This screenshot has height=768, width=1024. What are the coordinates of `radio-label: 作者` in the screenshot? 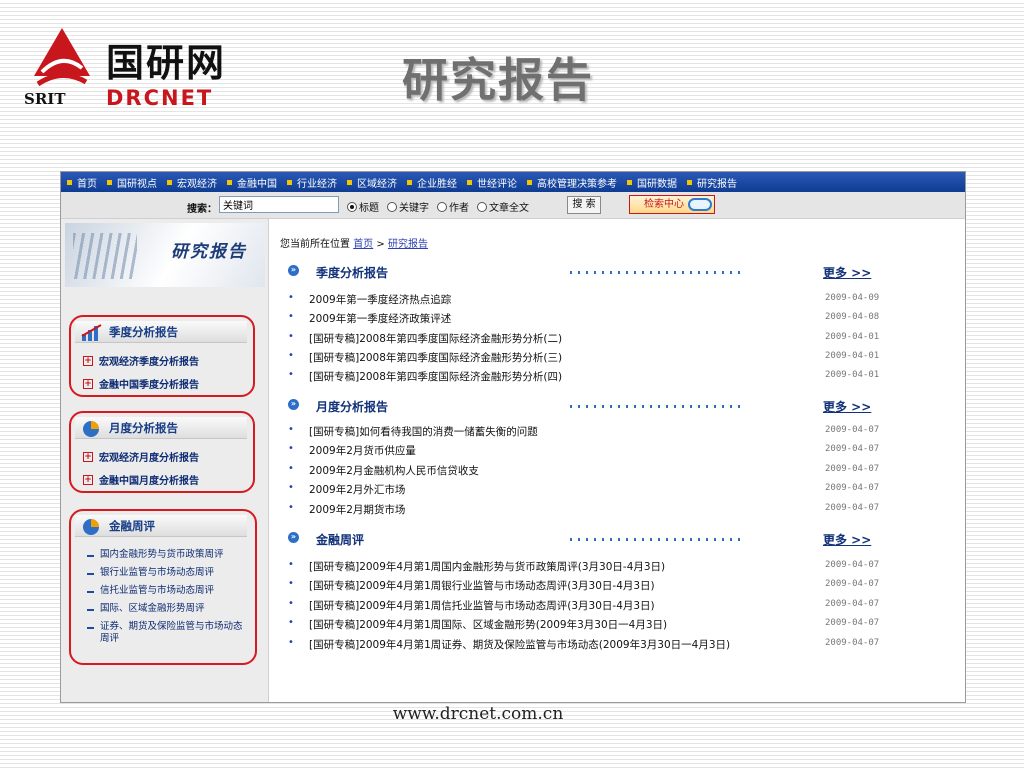 It's located at (459, 208).